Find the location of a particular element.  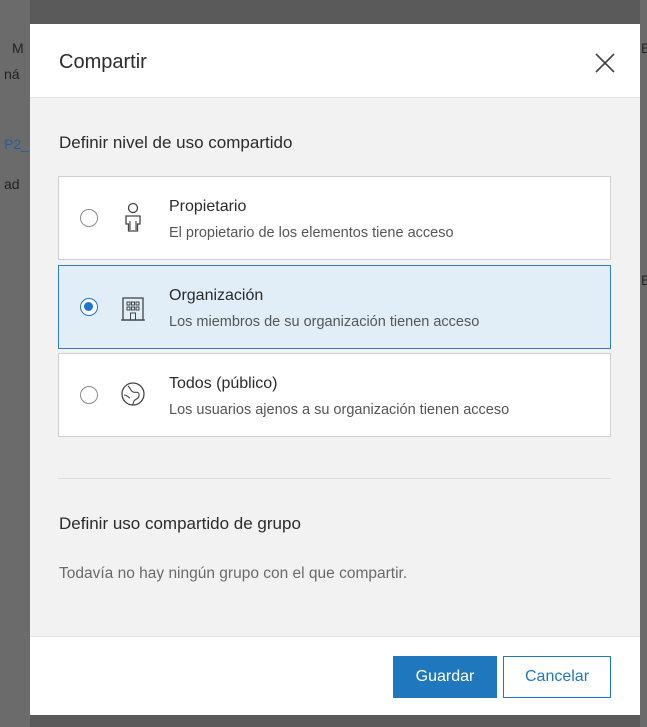

building-icon is located at coordinates (133, 309).